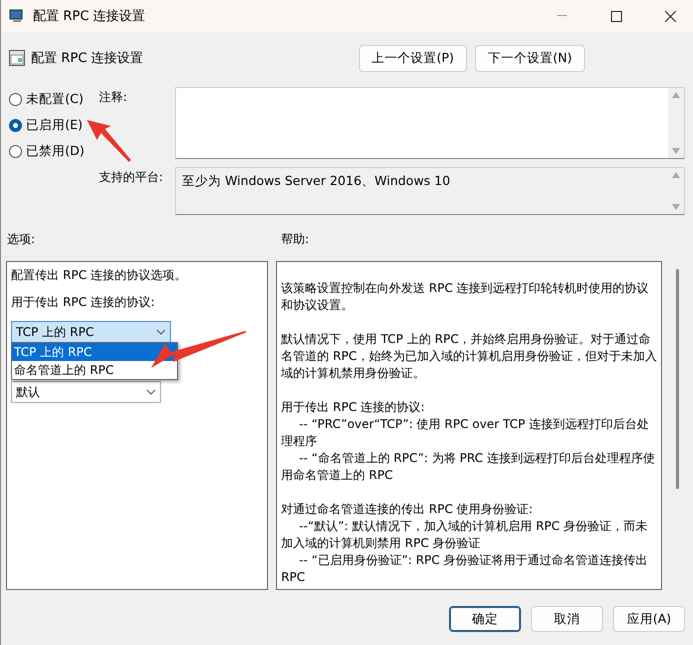  Describe the element at coordinates (21, 239) in the screenshot. I see `options-label: 选项:` at that location.